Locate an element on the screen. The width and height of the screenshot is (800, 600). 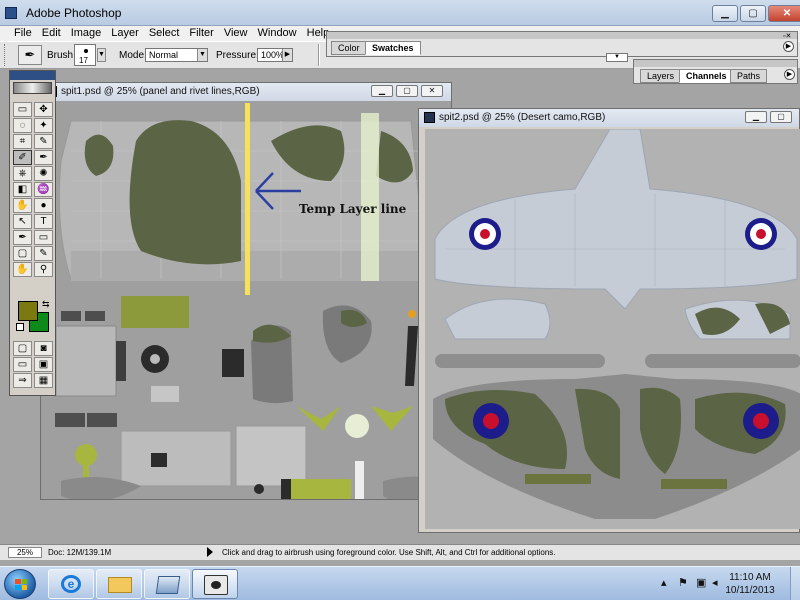
palette-menu-icon: ▶ is located at coordinates (788, 46).